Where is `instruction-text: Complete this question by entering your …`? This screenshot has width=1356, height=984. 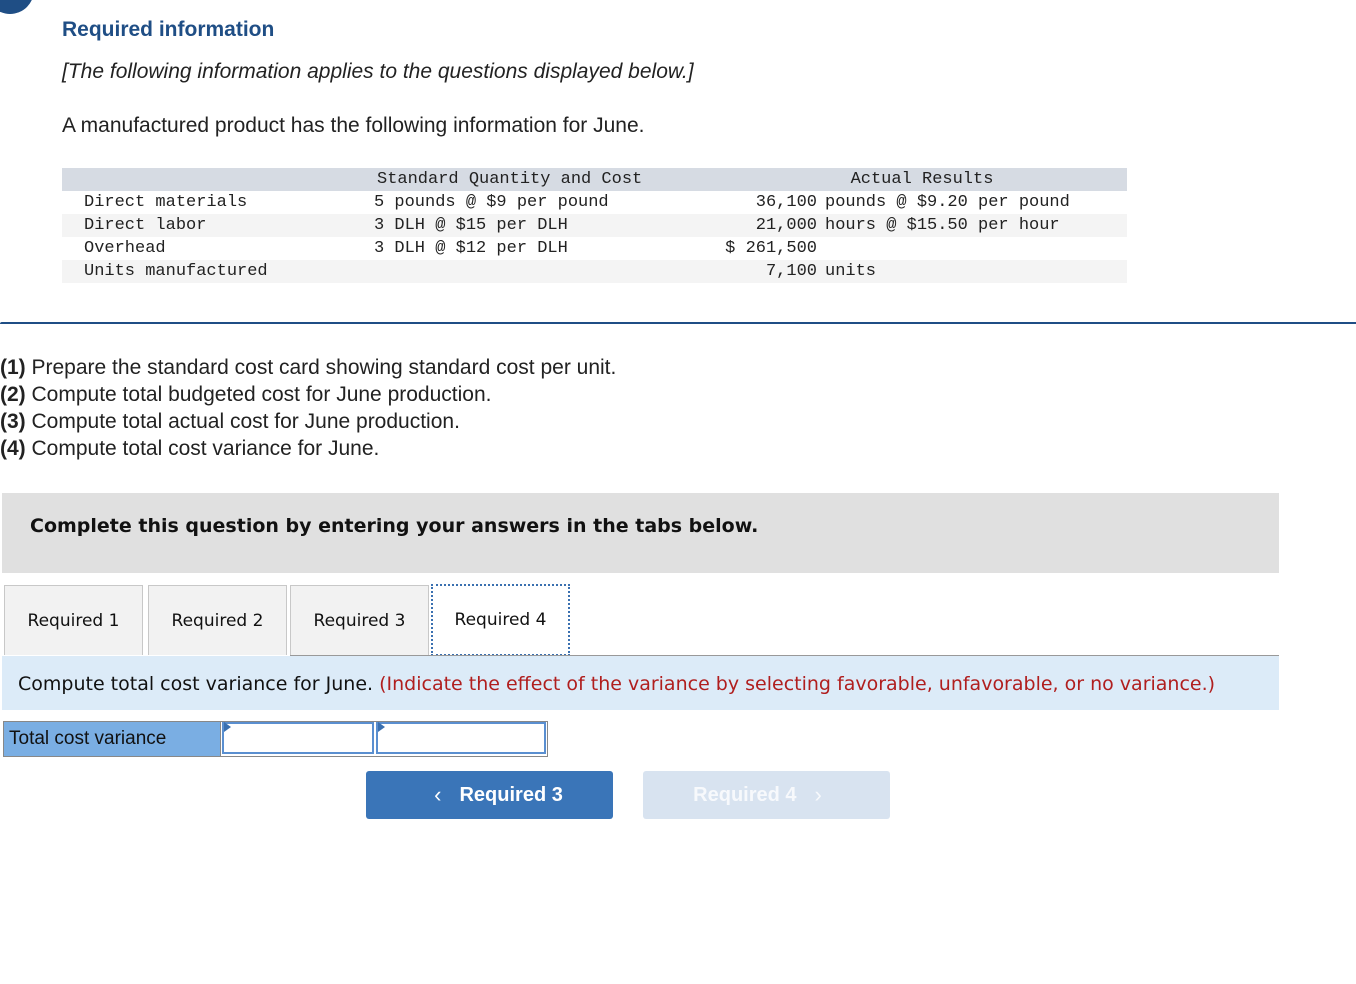 instruction-text: Complete this question by entering your … is located at coordinates (394, 526).